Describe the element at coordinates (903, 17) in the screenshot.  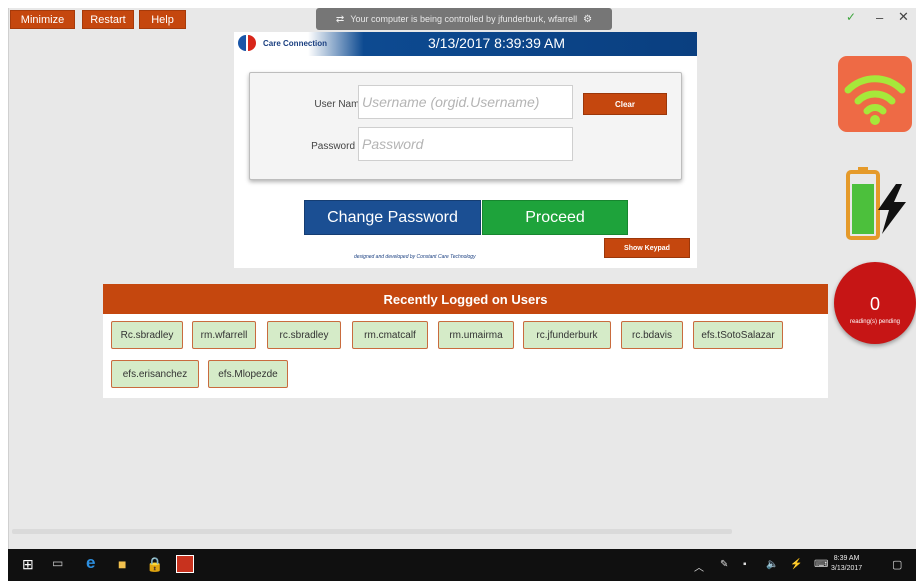
I see `window-close-button: ✕` at that location.